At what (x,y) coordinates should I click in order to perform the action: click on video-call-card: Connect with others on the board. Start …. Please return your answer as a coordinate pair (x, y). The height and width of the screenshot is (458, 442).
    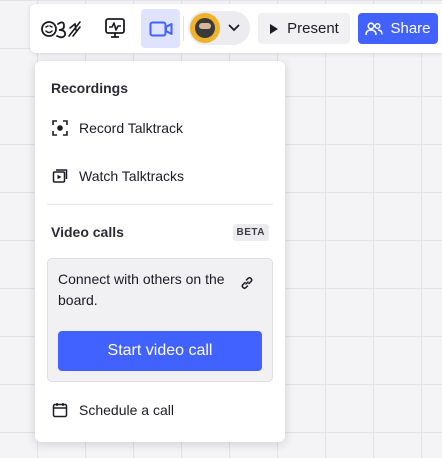
    Looking at the image, I should click on (160, 320).